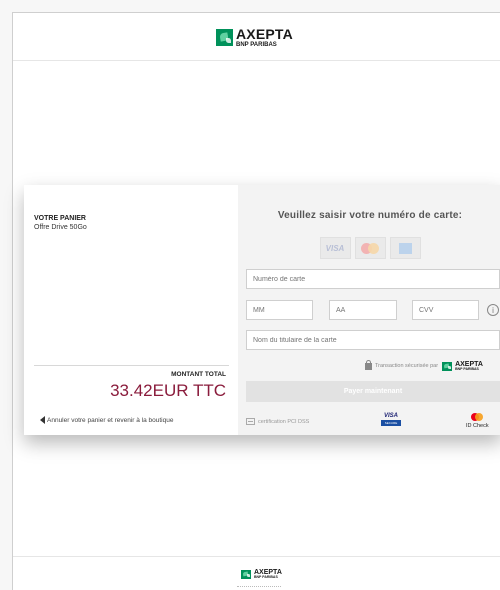 The image size is (500, 590). Describe the element at coordinates (373, 391) in the screenshot. I see `pay-now-button: Payer maintenant` at that location.